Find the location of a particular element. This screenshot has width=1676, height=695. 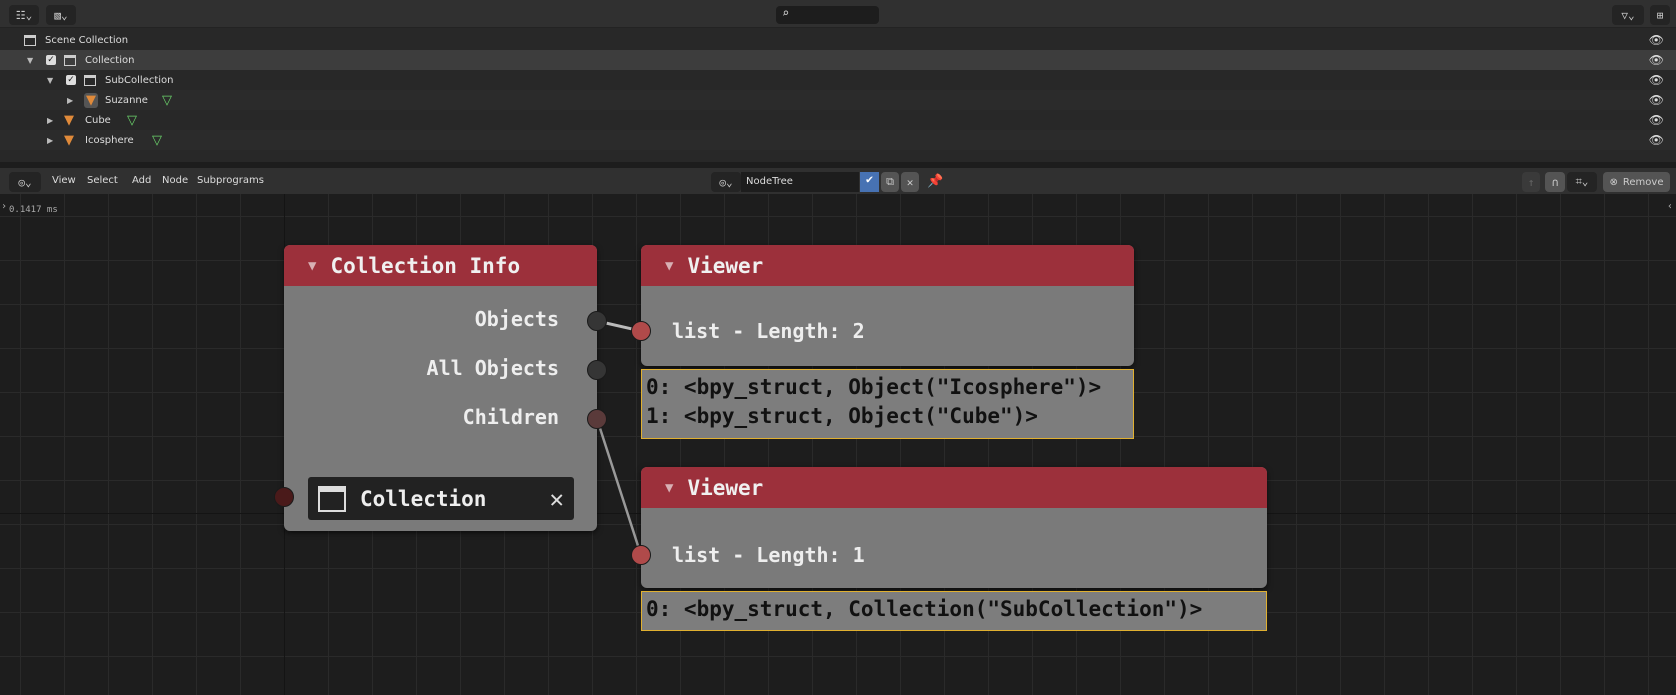

socket-viewer1-input is located at coordinates (641, 331).